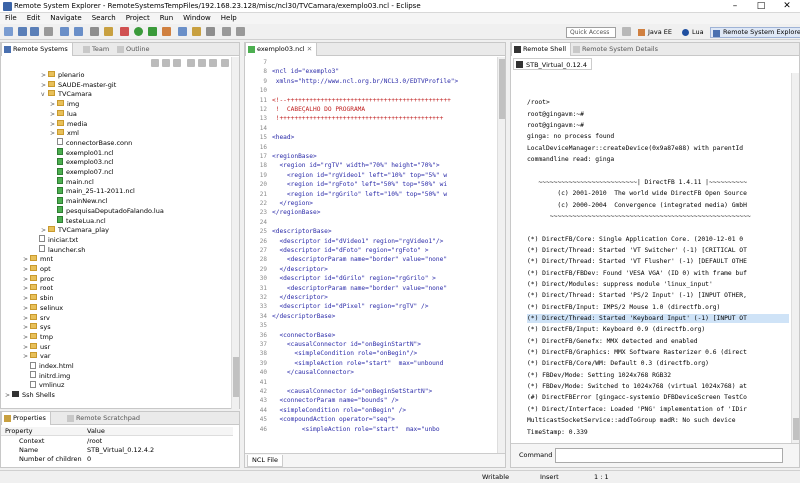  Describe the element at coordinates (124, 31) in the screenshot. I see `debug-icon` at that location.